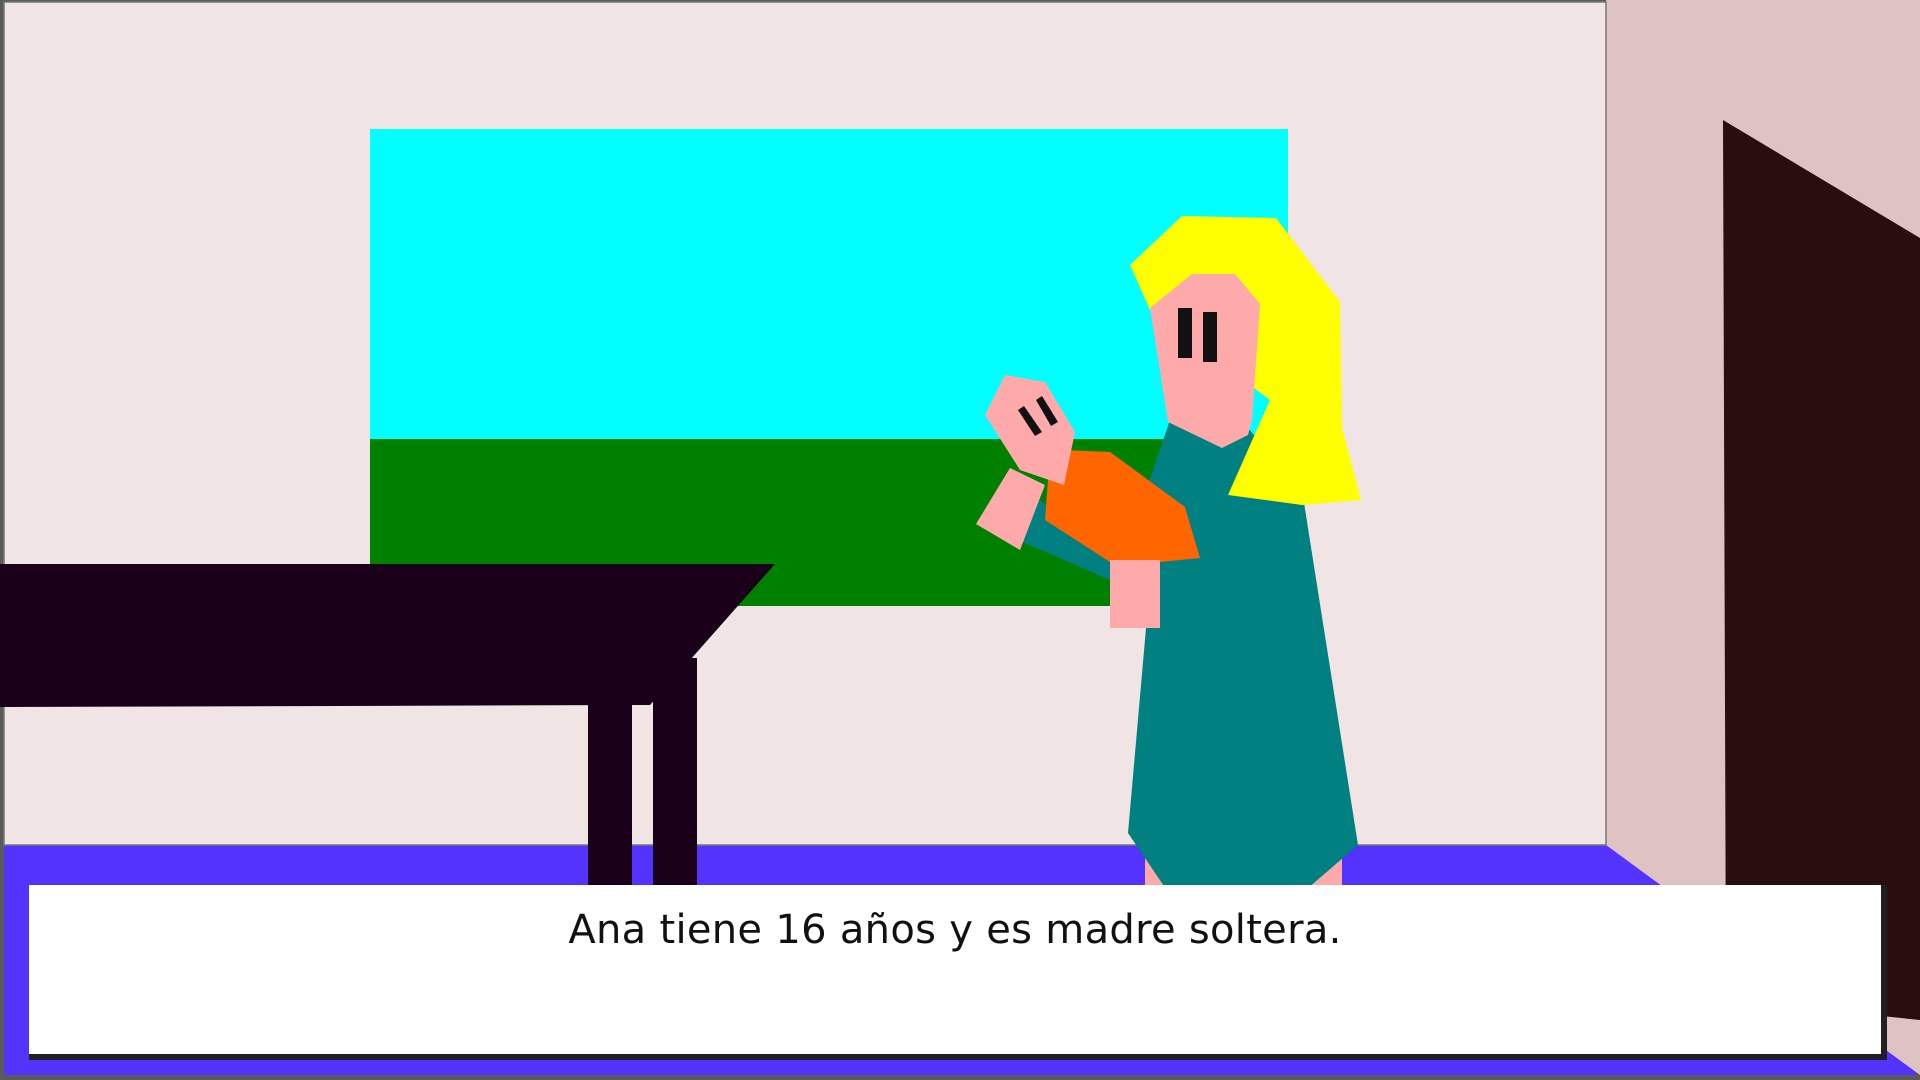 This screenshot has width=1920, height=1080. I want to click on dialog-text: Ana tiene 16 años y es madre soltera., so click(955, 930).